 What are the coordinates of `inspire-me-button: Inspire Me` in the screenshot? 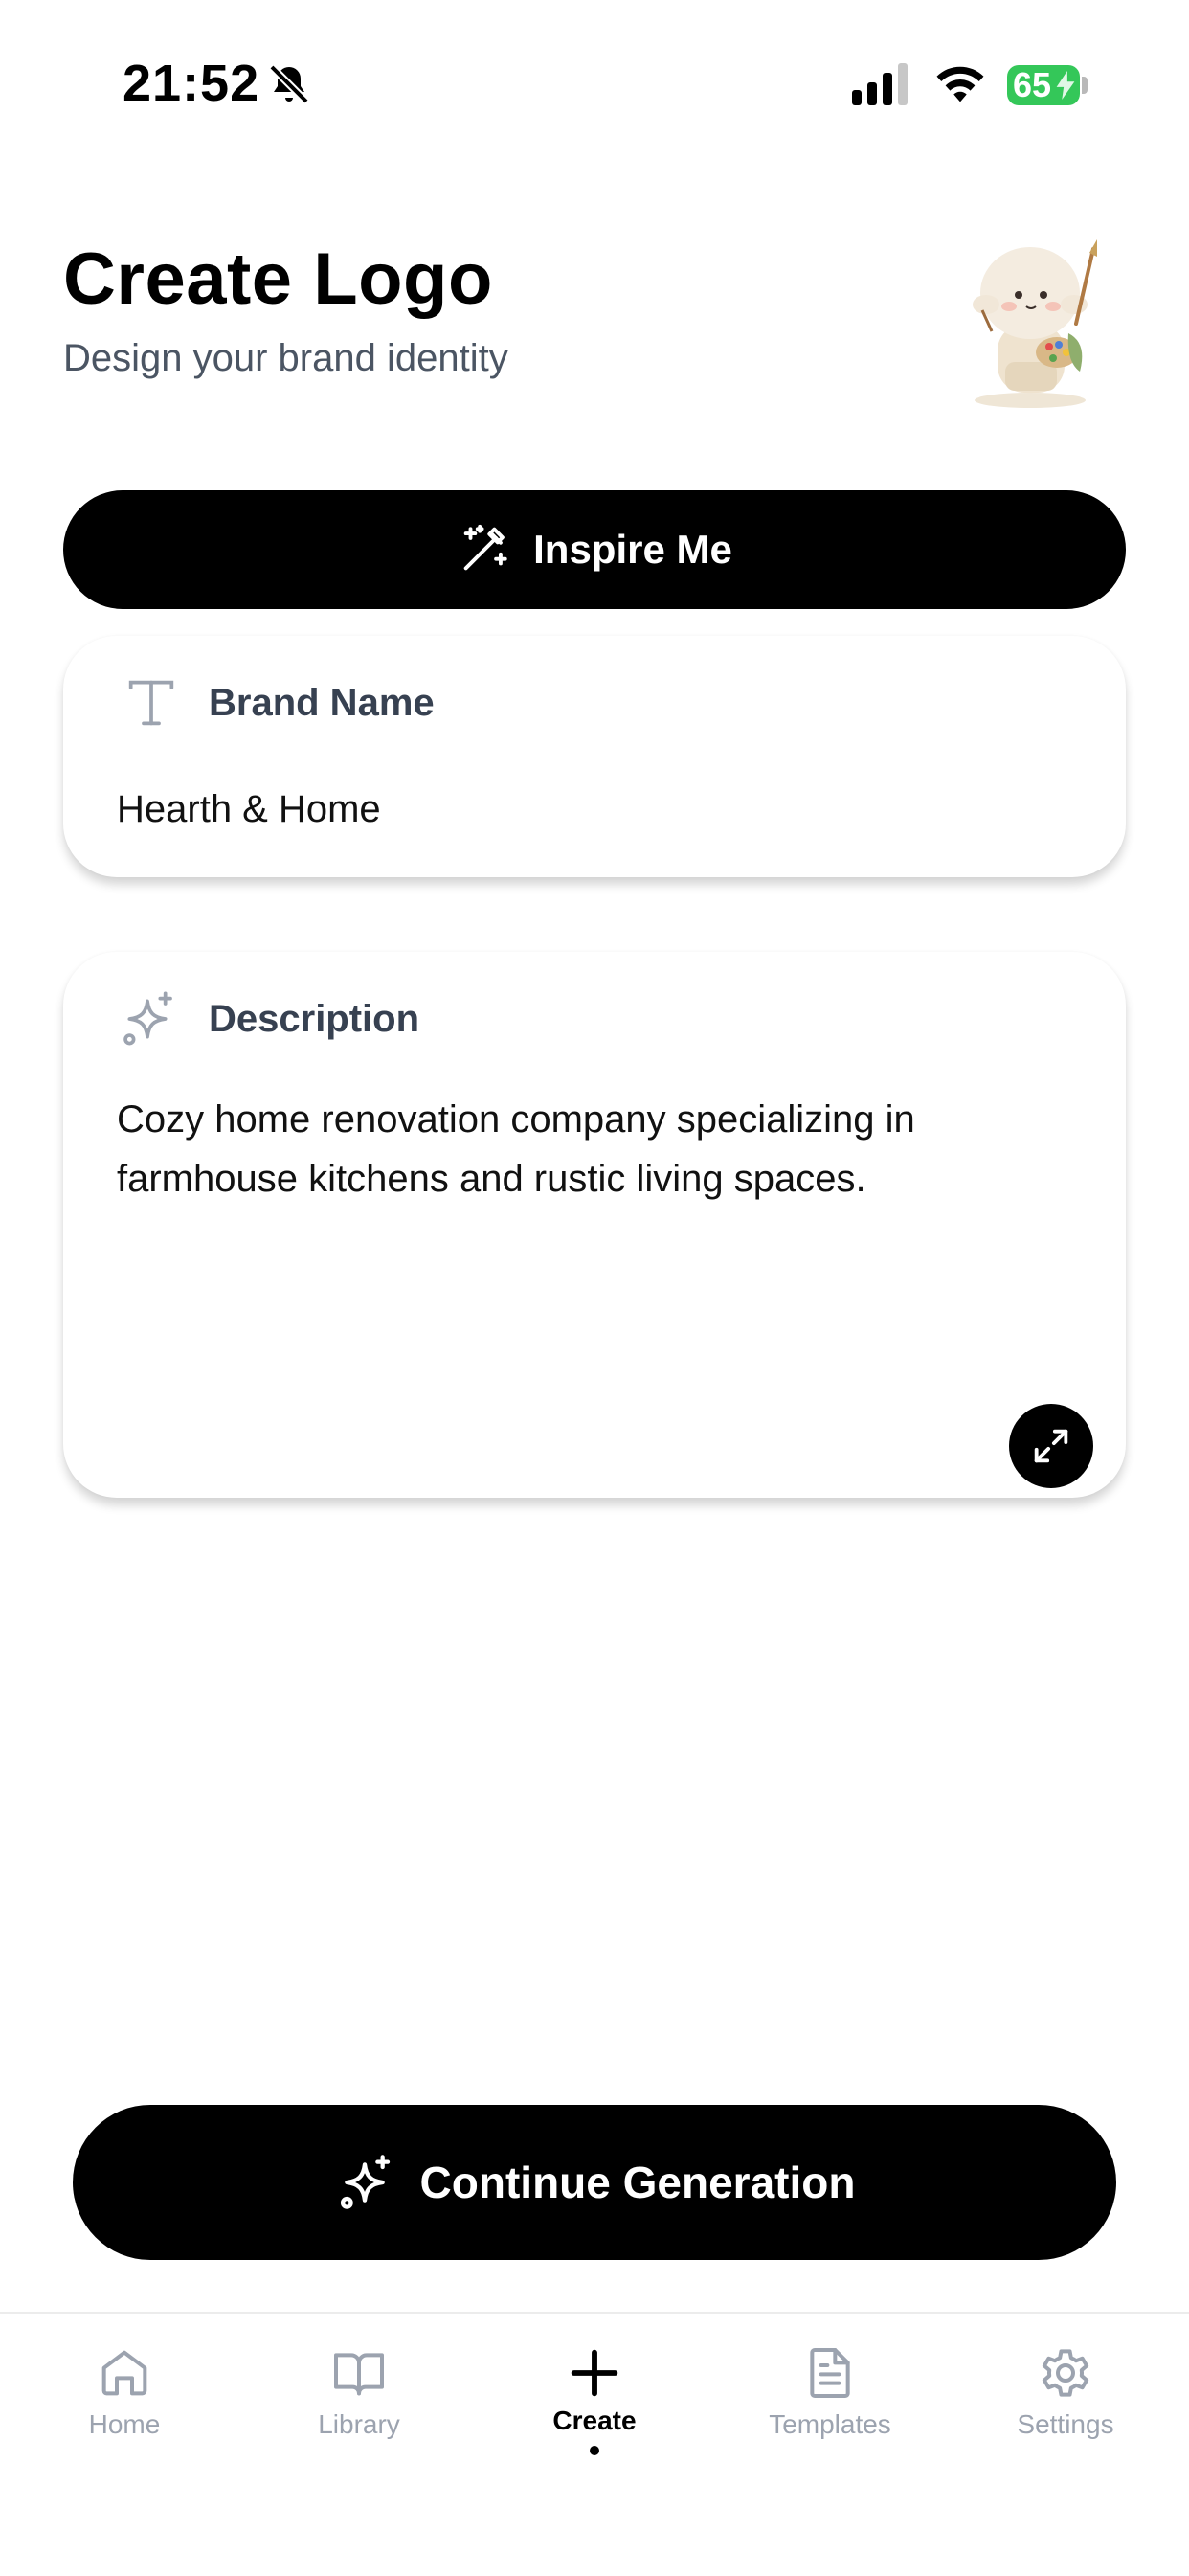 It's located at (594, 549).